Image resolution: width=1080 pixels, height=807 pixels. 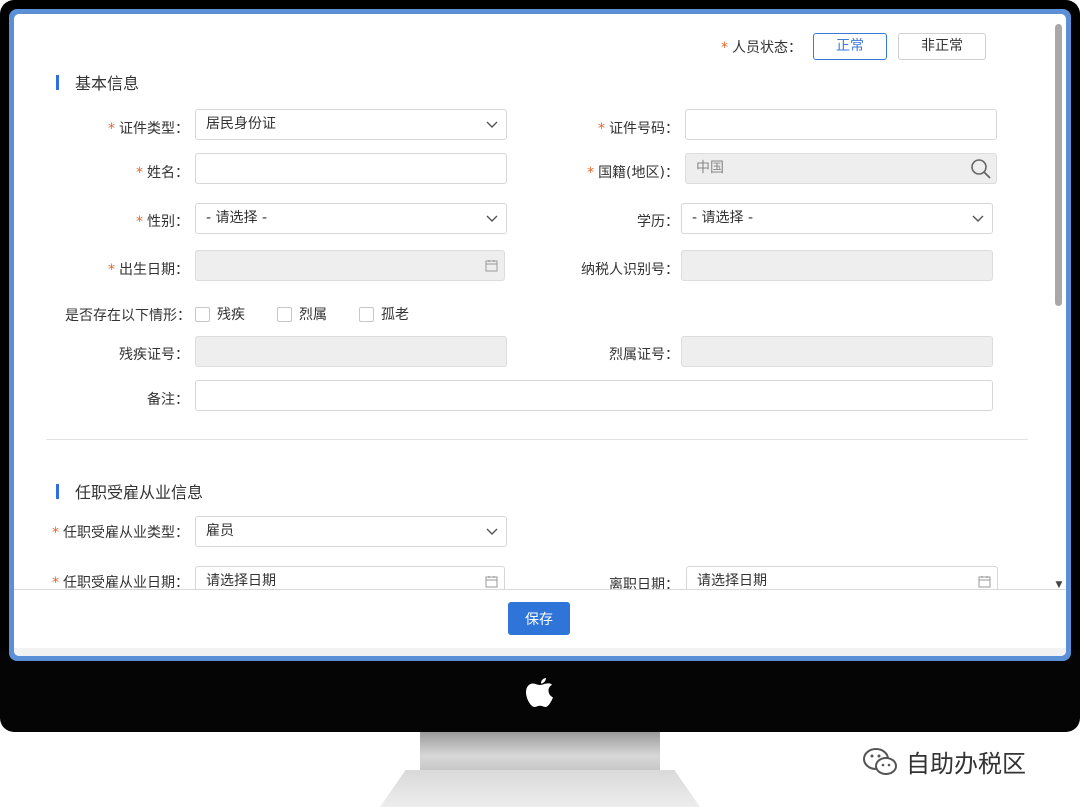 What do you see at coordinates (351, 531) in the screenshot?
I see `employment-type-select: 雇员` at bounding box center [351, 531].